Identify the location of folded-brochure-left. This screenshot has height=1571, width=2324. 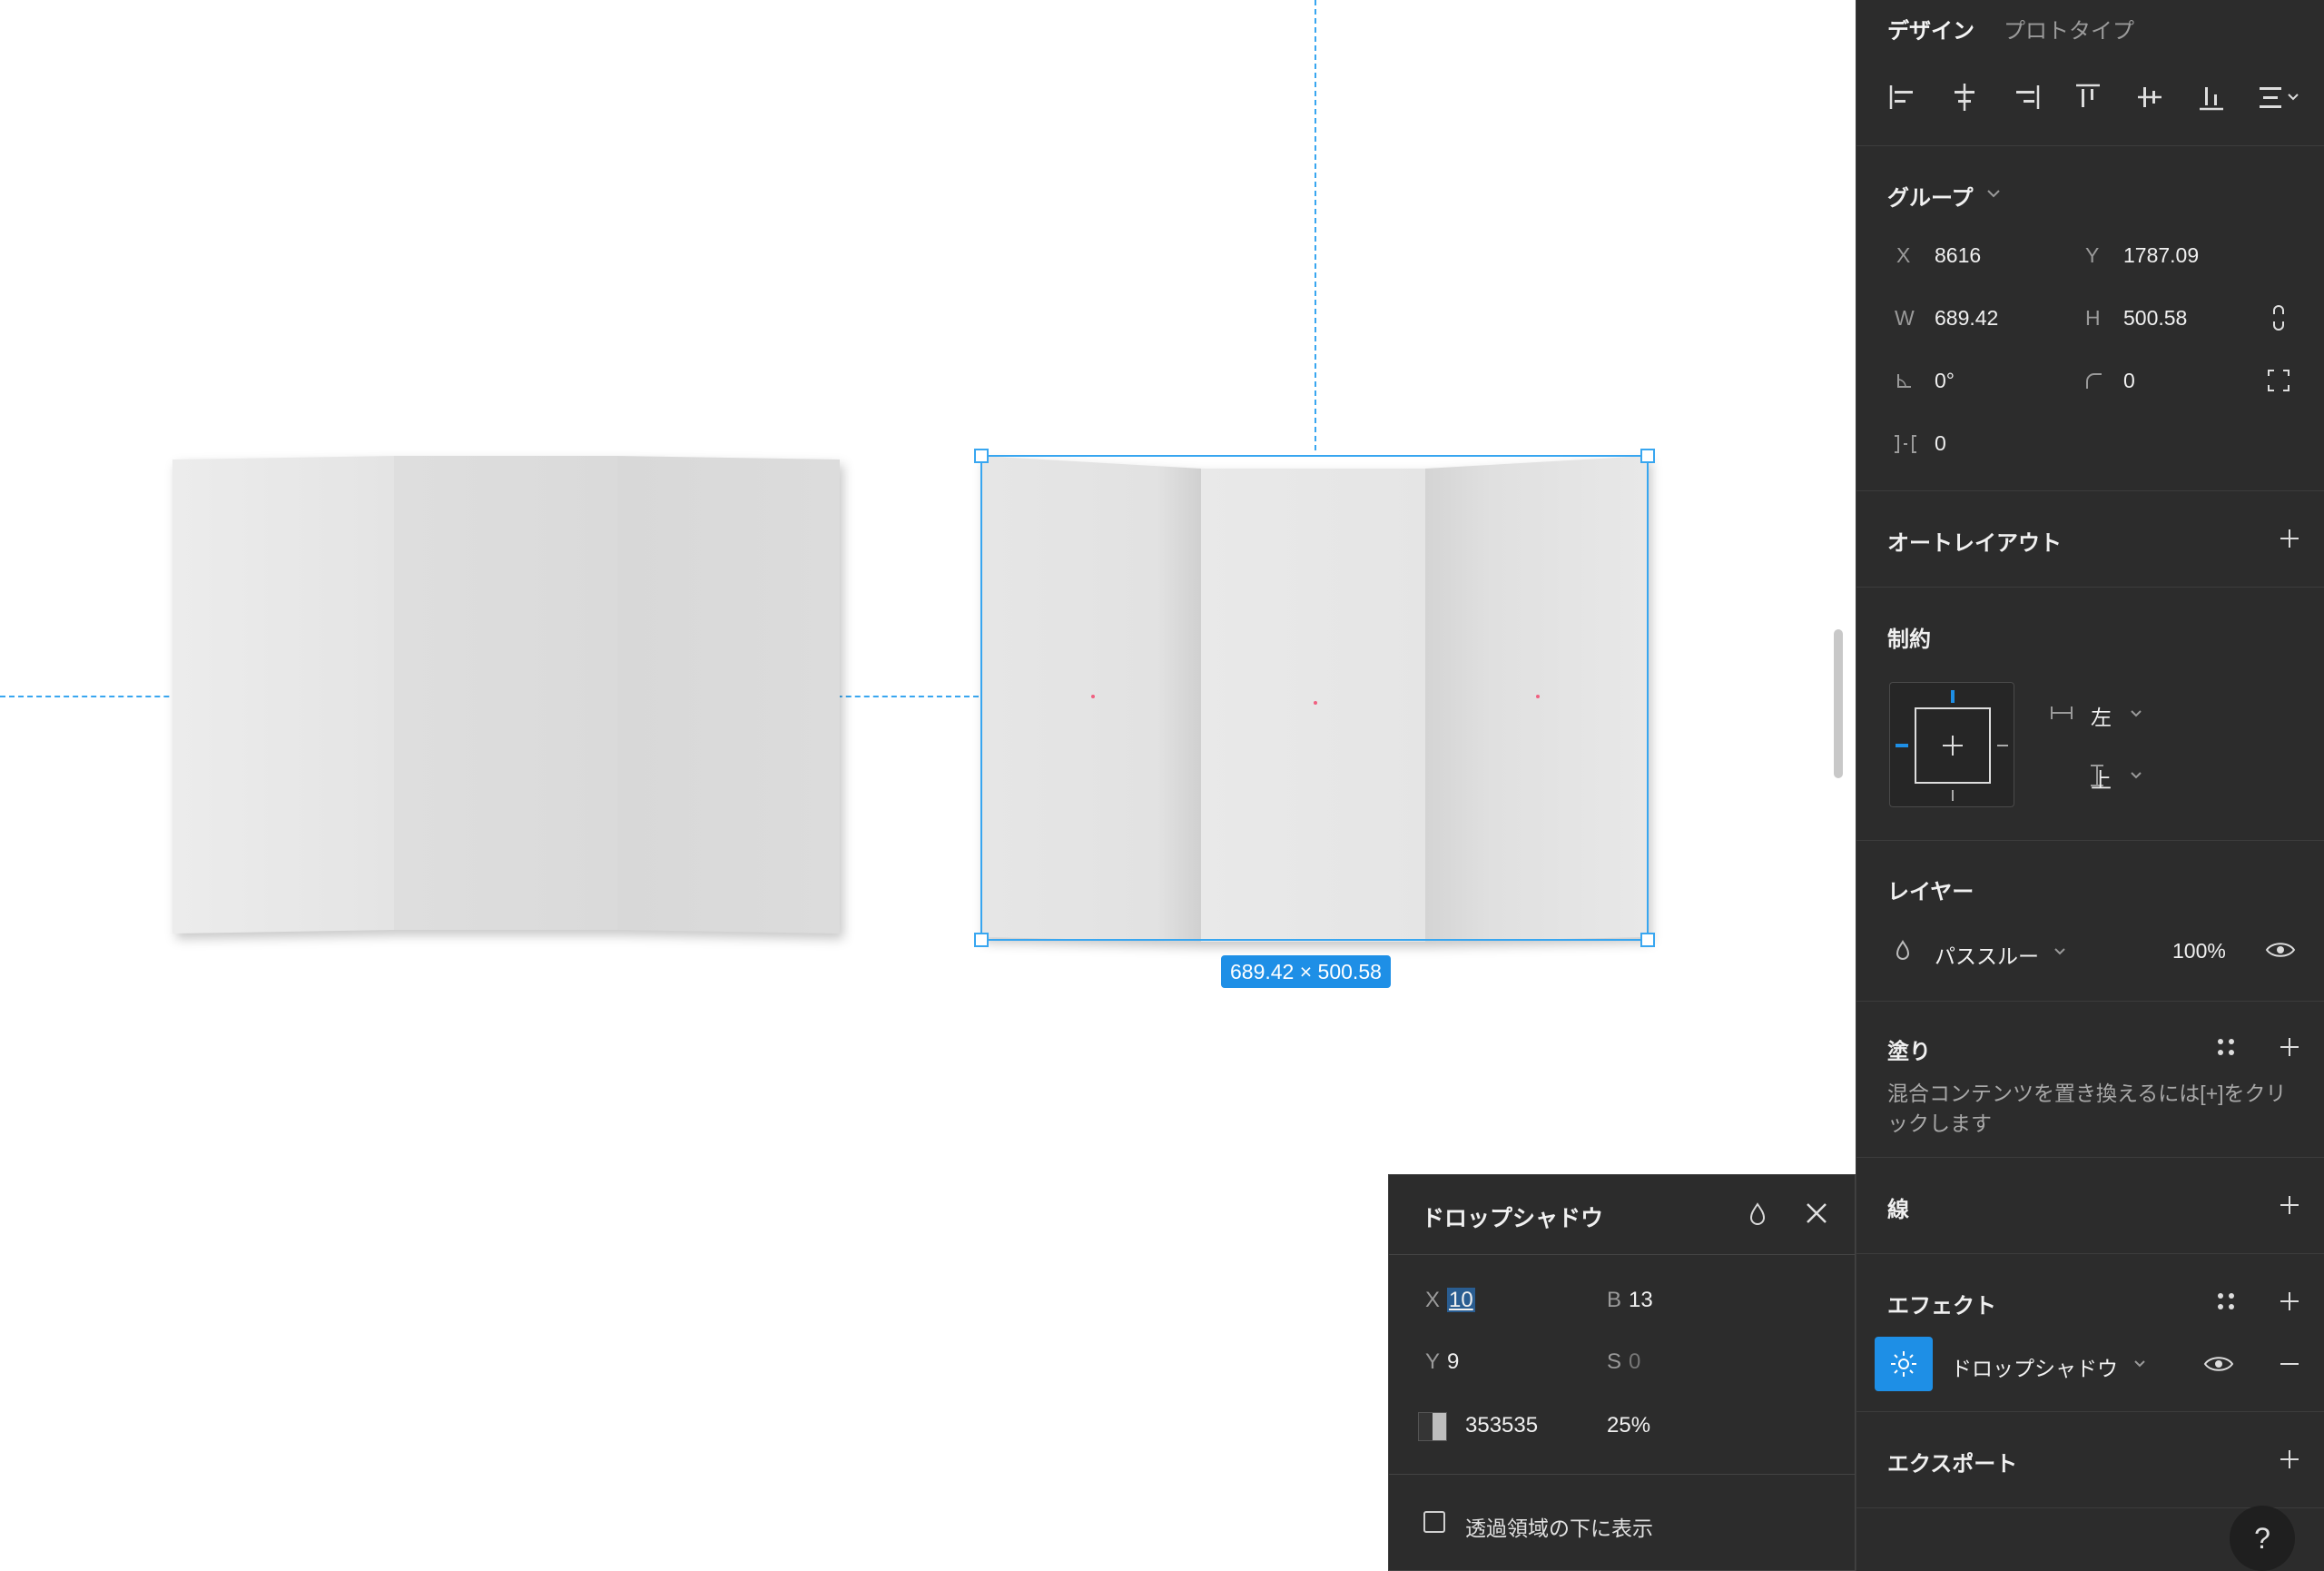
(506, 695).